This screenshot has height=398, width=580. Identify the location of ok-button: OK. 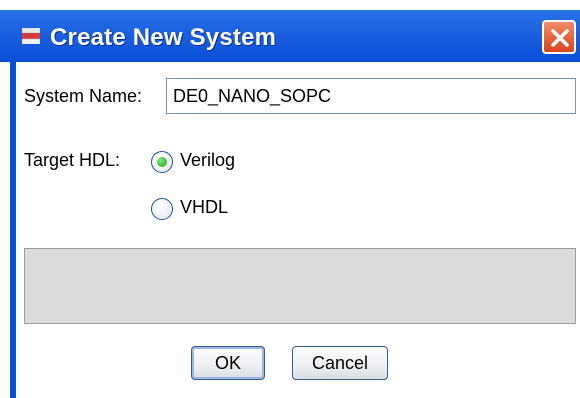
(228, 363).